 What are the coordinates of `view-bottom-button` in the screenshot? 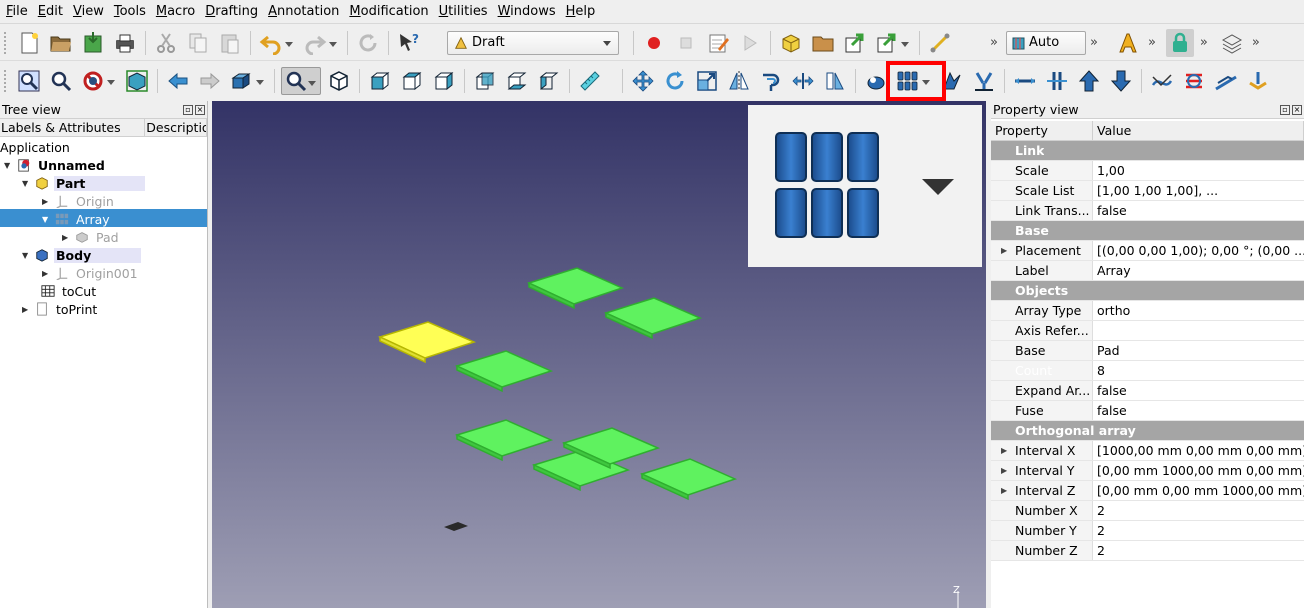 It's located at (517, 81).